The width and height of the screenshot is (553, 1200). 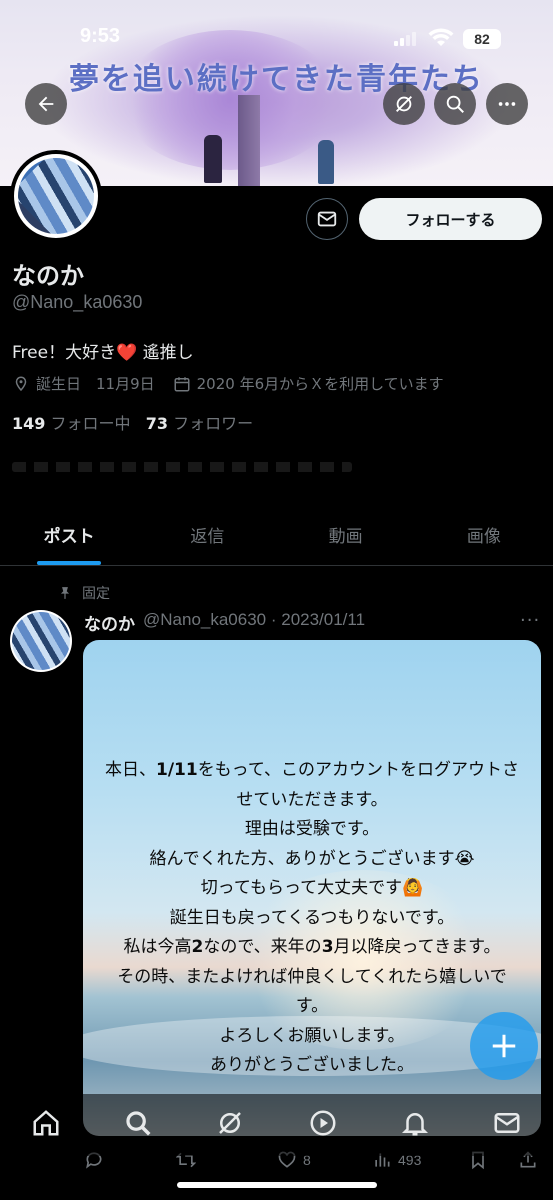 I want to click on bio-text: 遙推し, so click(x=165, y=353).